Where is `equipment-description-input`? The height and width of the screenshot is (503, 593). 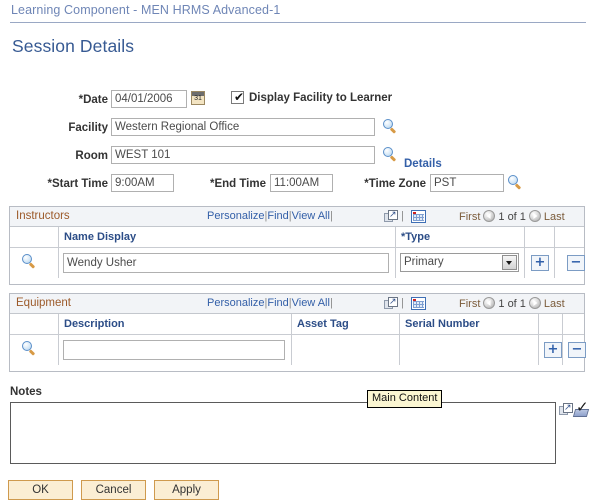 equipment-description-input is located at coordinates (174, 350).